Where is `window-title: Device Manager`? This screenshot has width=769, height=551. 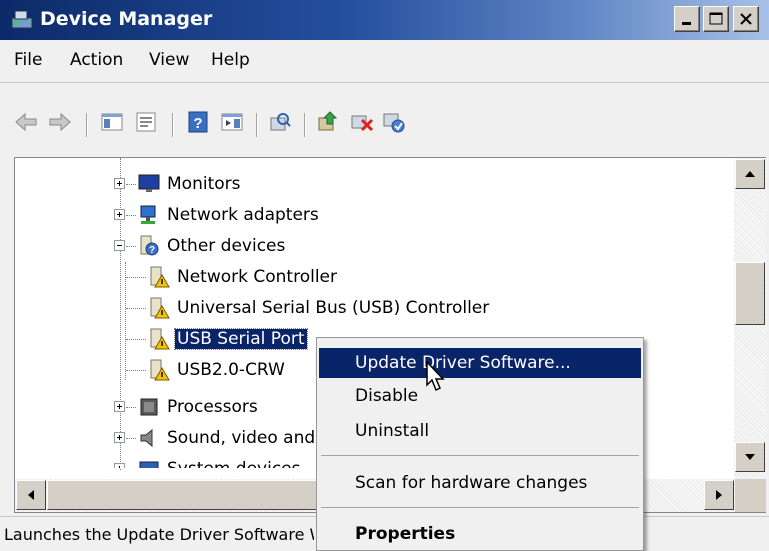 window-title: Device Manager is located at coordinates (126, 19).